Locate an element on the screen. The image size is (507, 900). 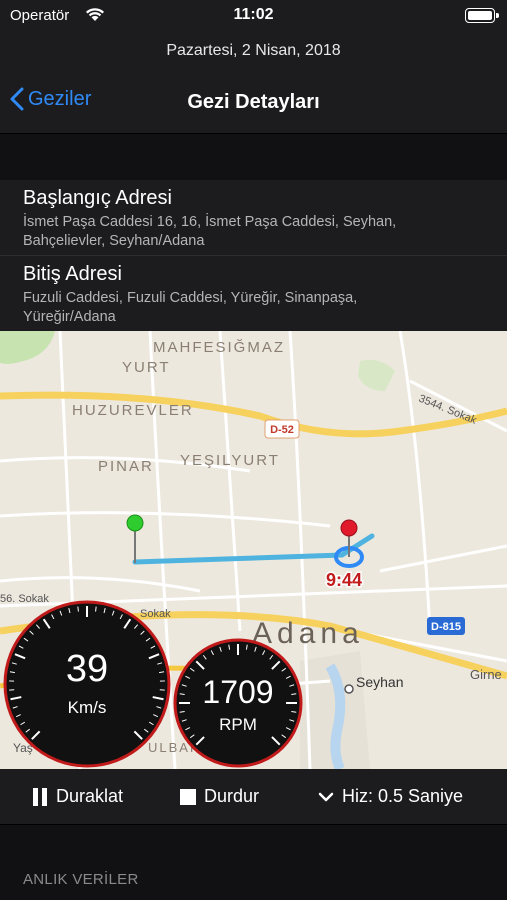
start-address-title: Başlangıç Adresi is located at coordinates (97, 198).